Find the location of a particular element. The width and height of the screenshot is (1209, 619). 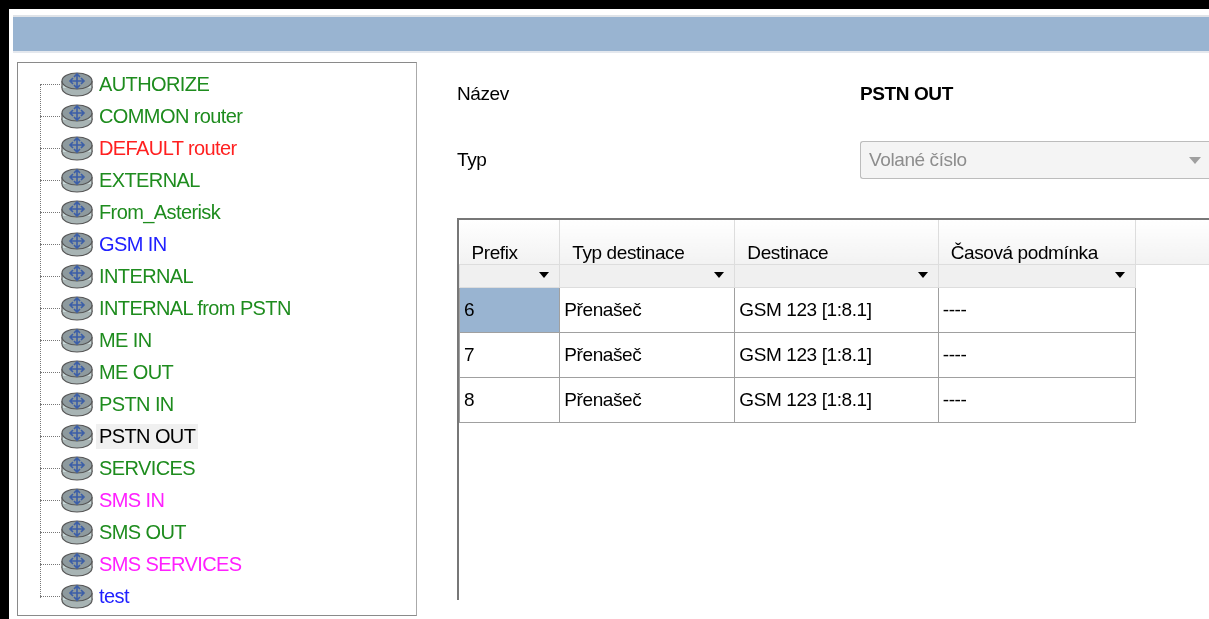

table-cell: 8 is located at coordinates (509, 400).